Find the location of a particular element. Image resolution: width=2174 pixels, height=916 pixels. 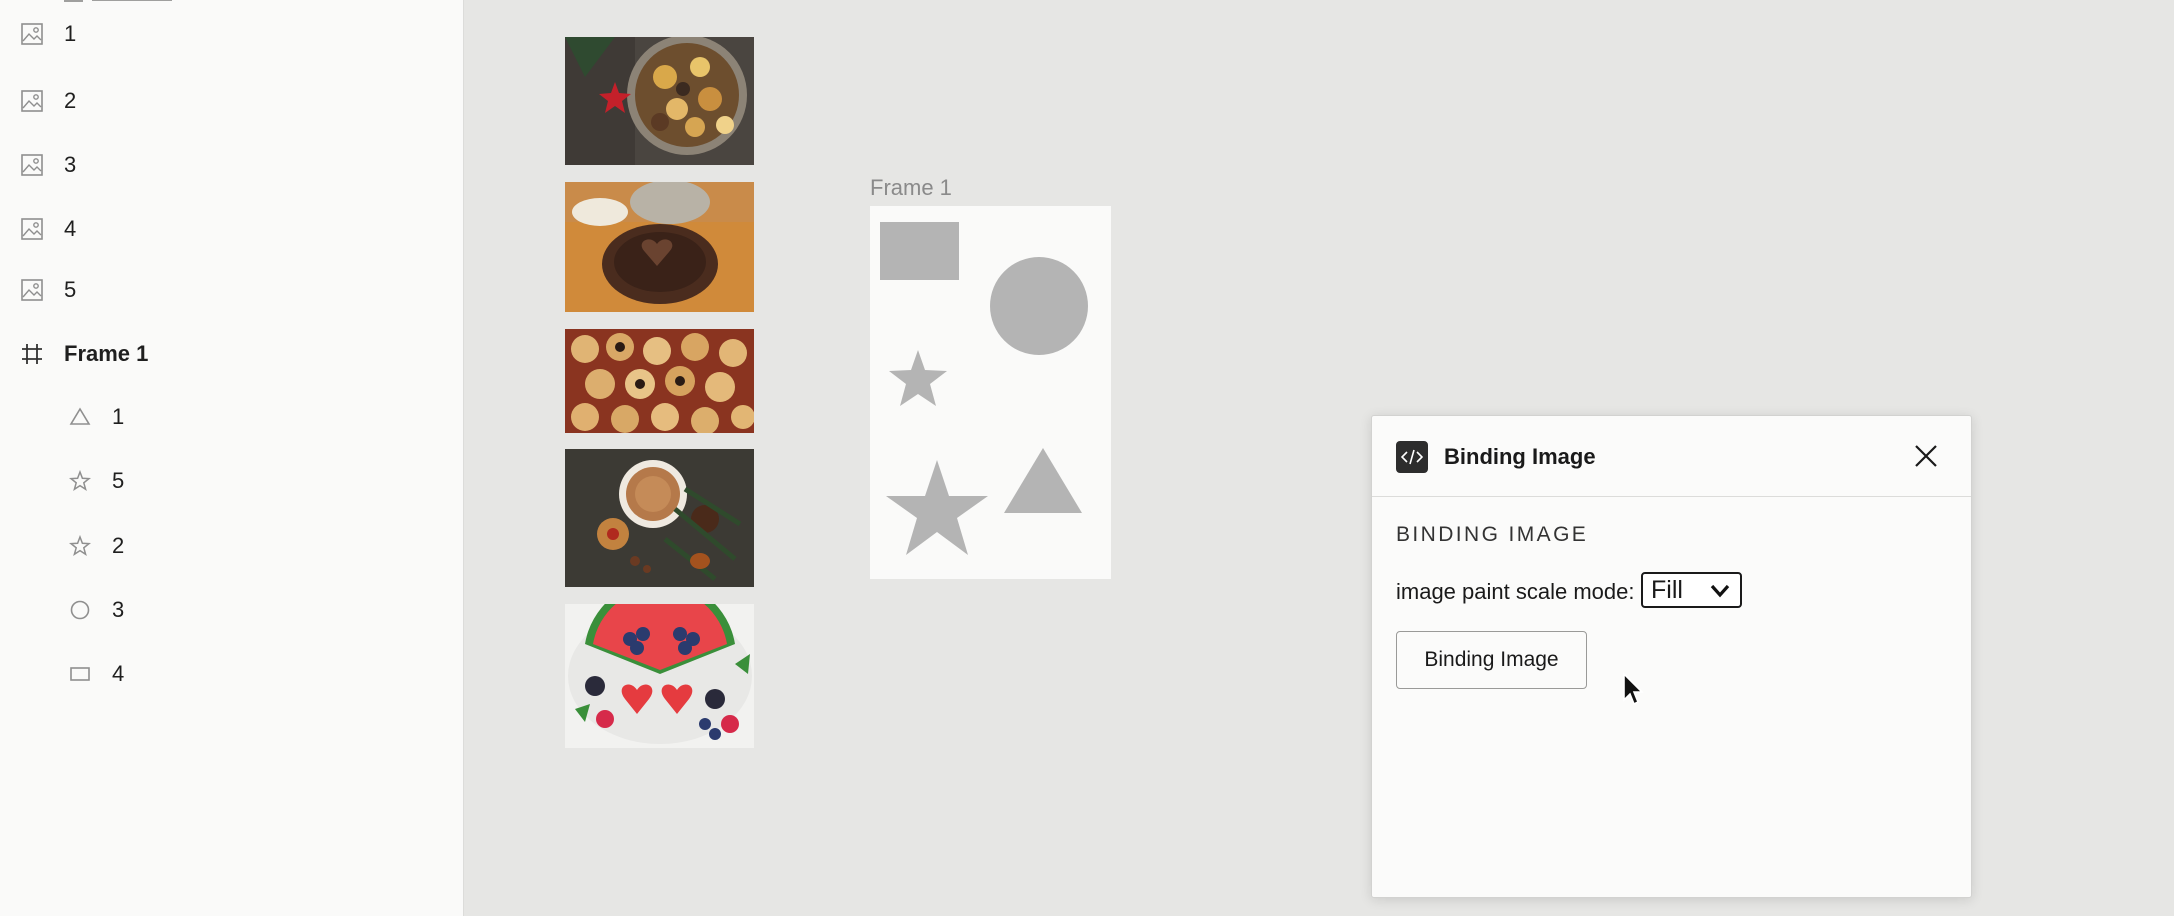

shape-star-large is located at coordinates (937, 507).